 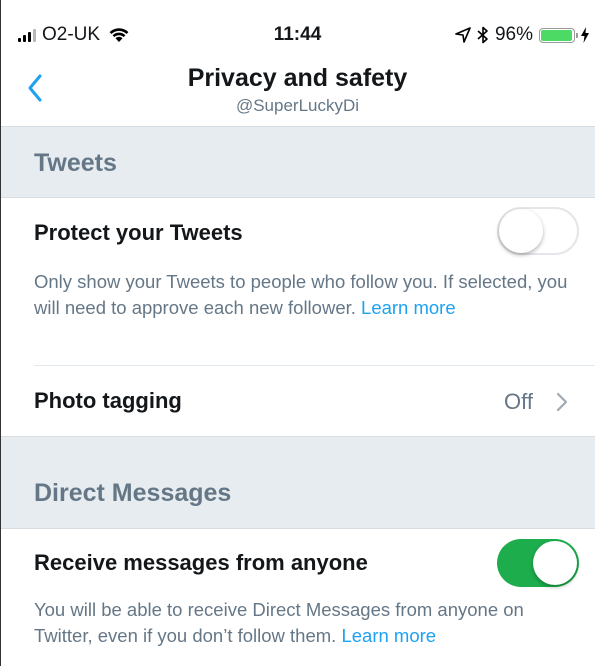 I want to click on receive-messages-toggle, so click(x=538, y=563).